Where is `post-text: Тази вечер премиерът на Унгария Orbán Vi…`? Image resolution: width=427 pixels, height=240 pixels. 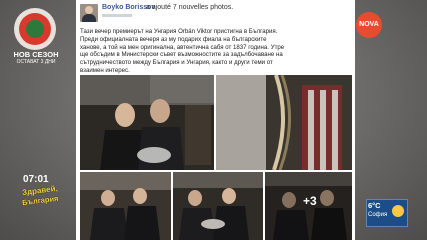 post-text: Тази вечер премиерът на Унгария Orbán Vi… is located at coordinates (216, 51).